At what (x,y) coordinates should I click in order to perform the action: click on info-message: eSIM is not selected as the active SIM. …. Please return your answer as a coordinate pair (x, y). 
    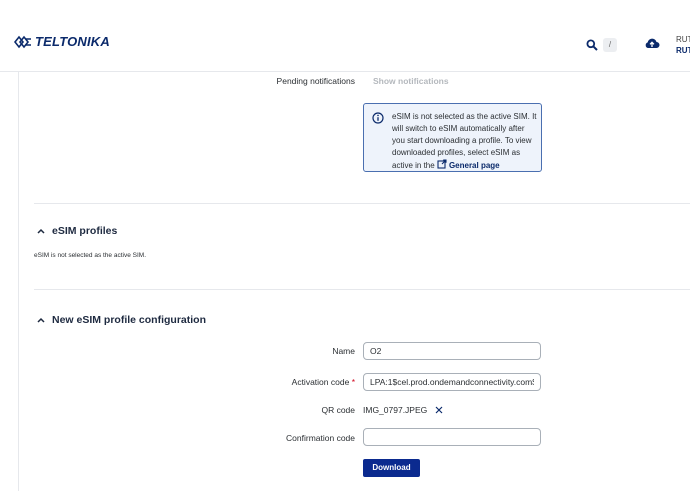
    Looking at the image, I should click on (465, 141).